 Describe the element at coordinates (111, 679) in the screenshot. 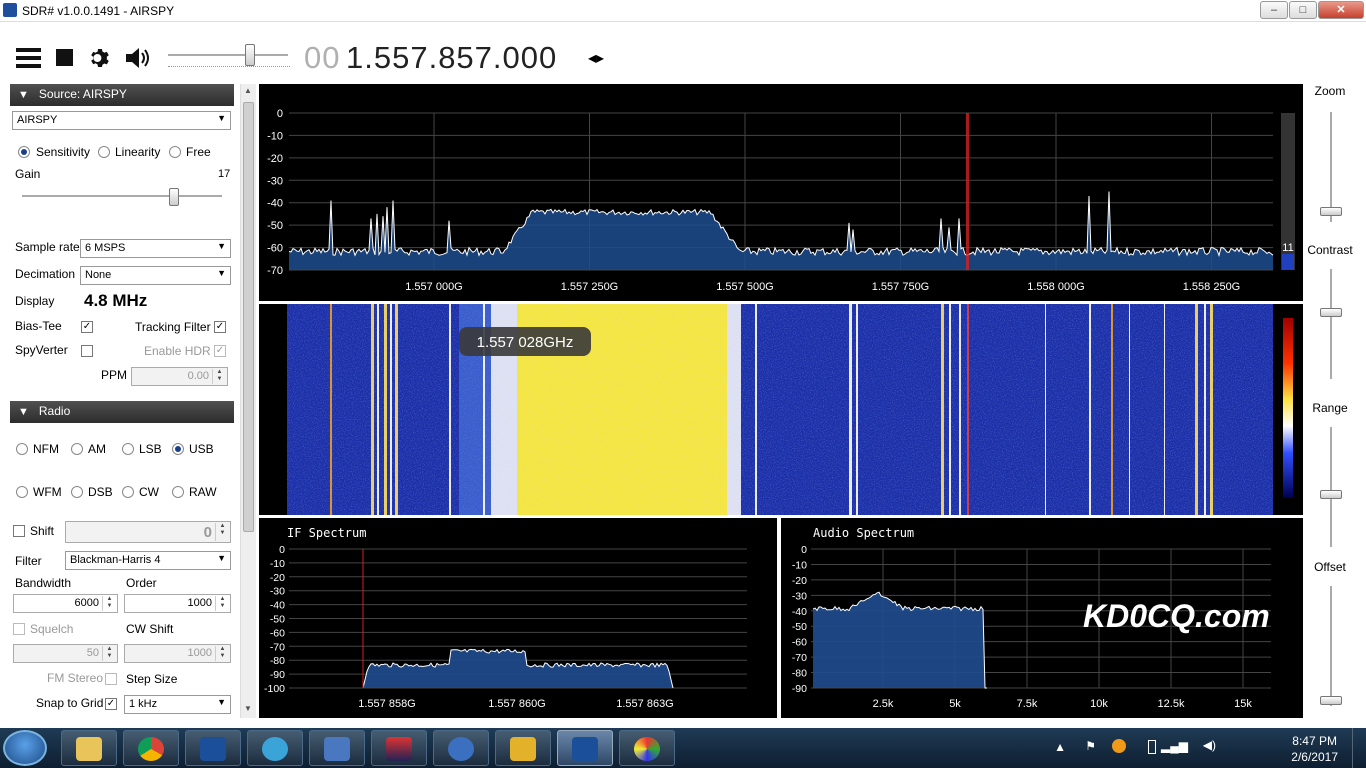

I see `fm-stereo-checkbox` at that location.